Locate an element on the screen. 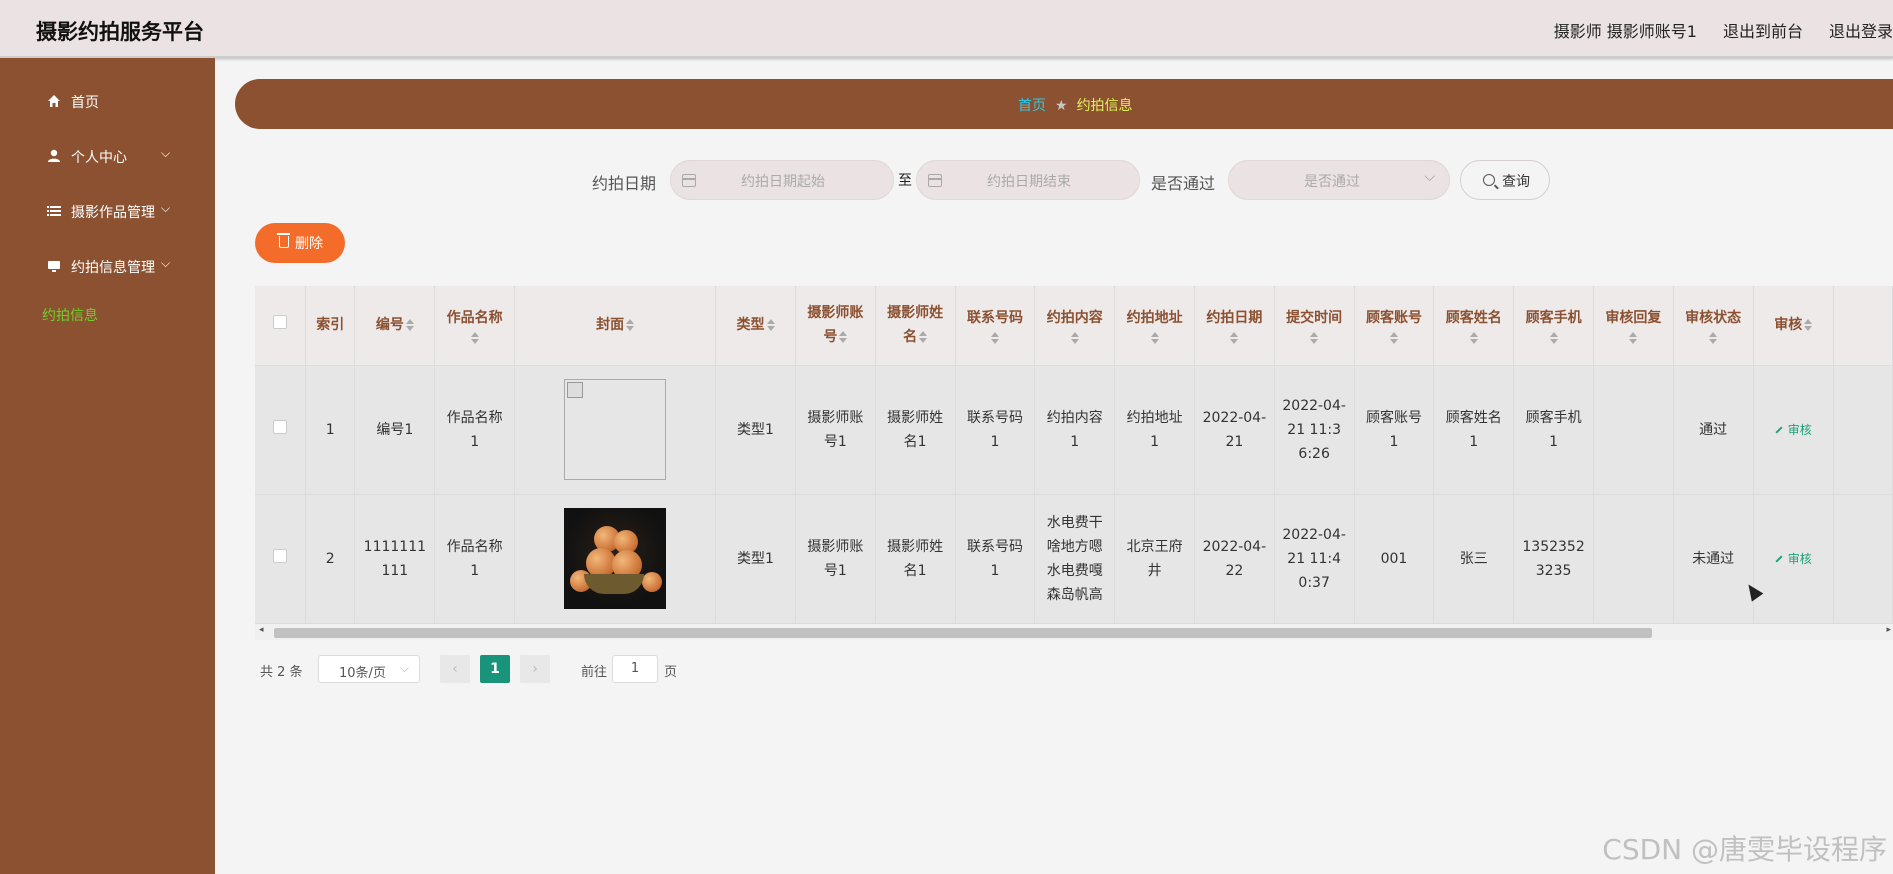 The image size is (1893, 874). col-photographer-name: 摄影师姓名 is located at coordinates (915, 326).